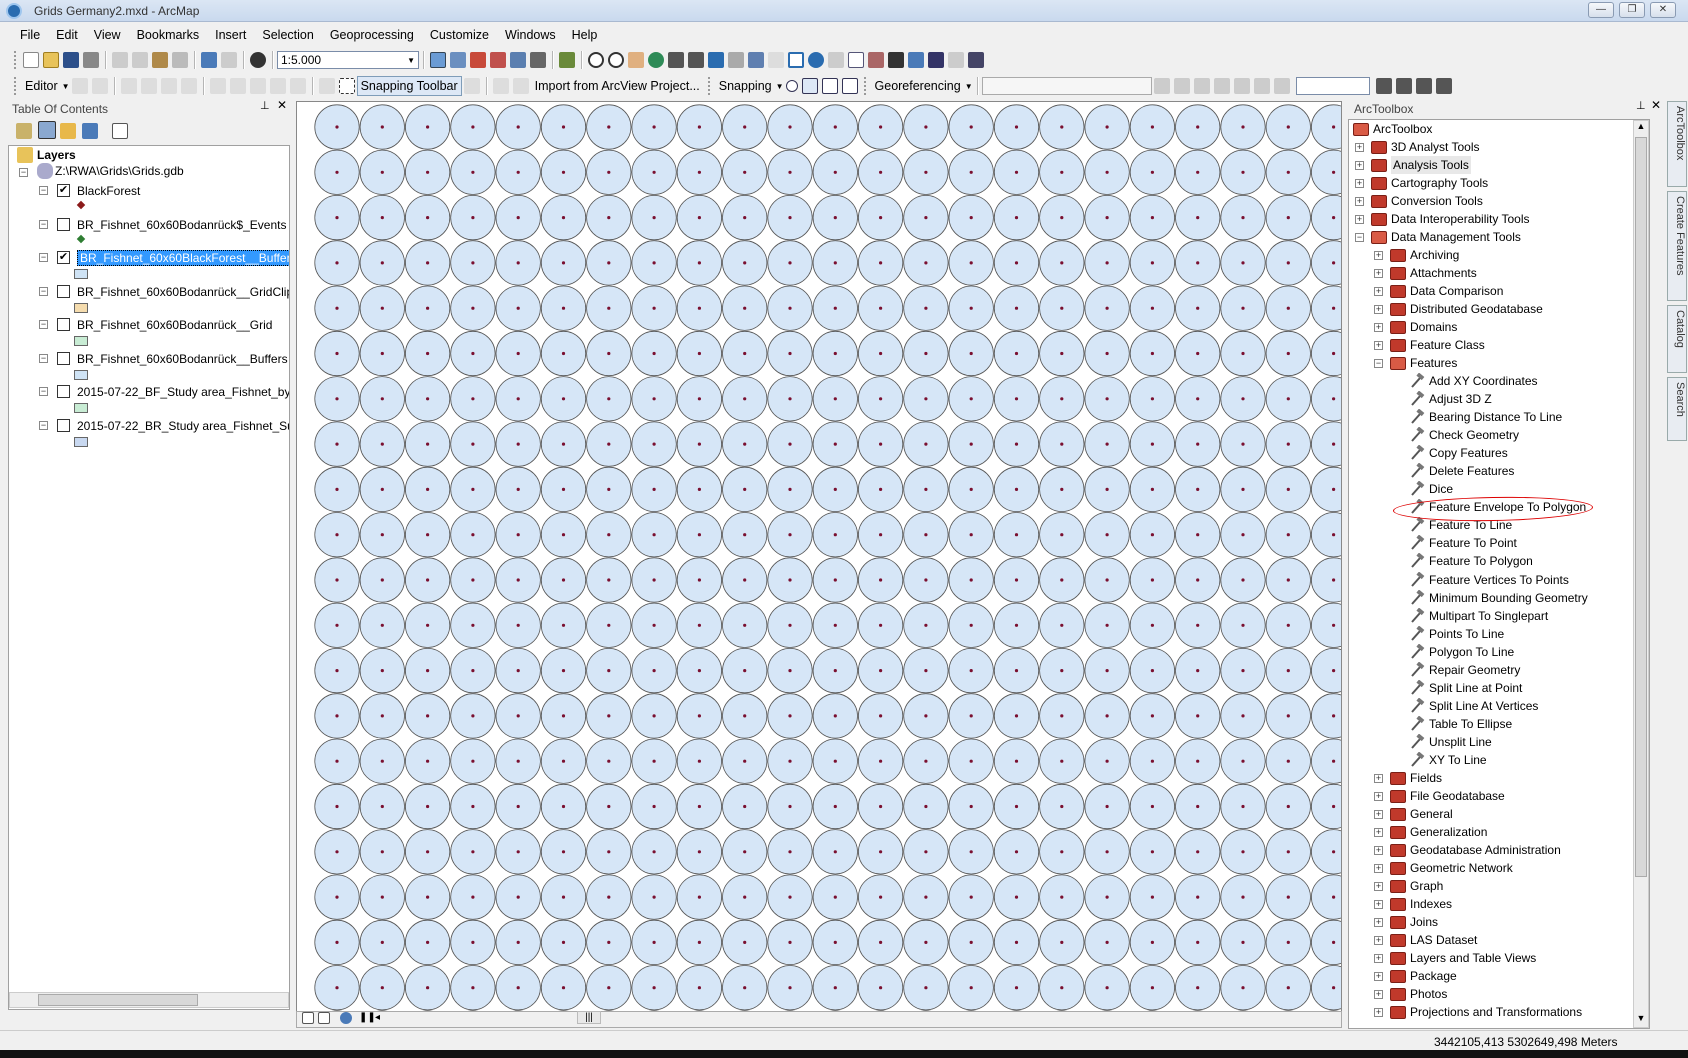 The width and height of the screenshot is (1688, 1058). Describe the element at coordinates (1460, 399) in the screenshot. I see `tool-item: Adjust 3D Z` at that location.